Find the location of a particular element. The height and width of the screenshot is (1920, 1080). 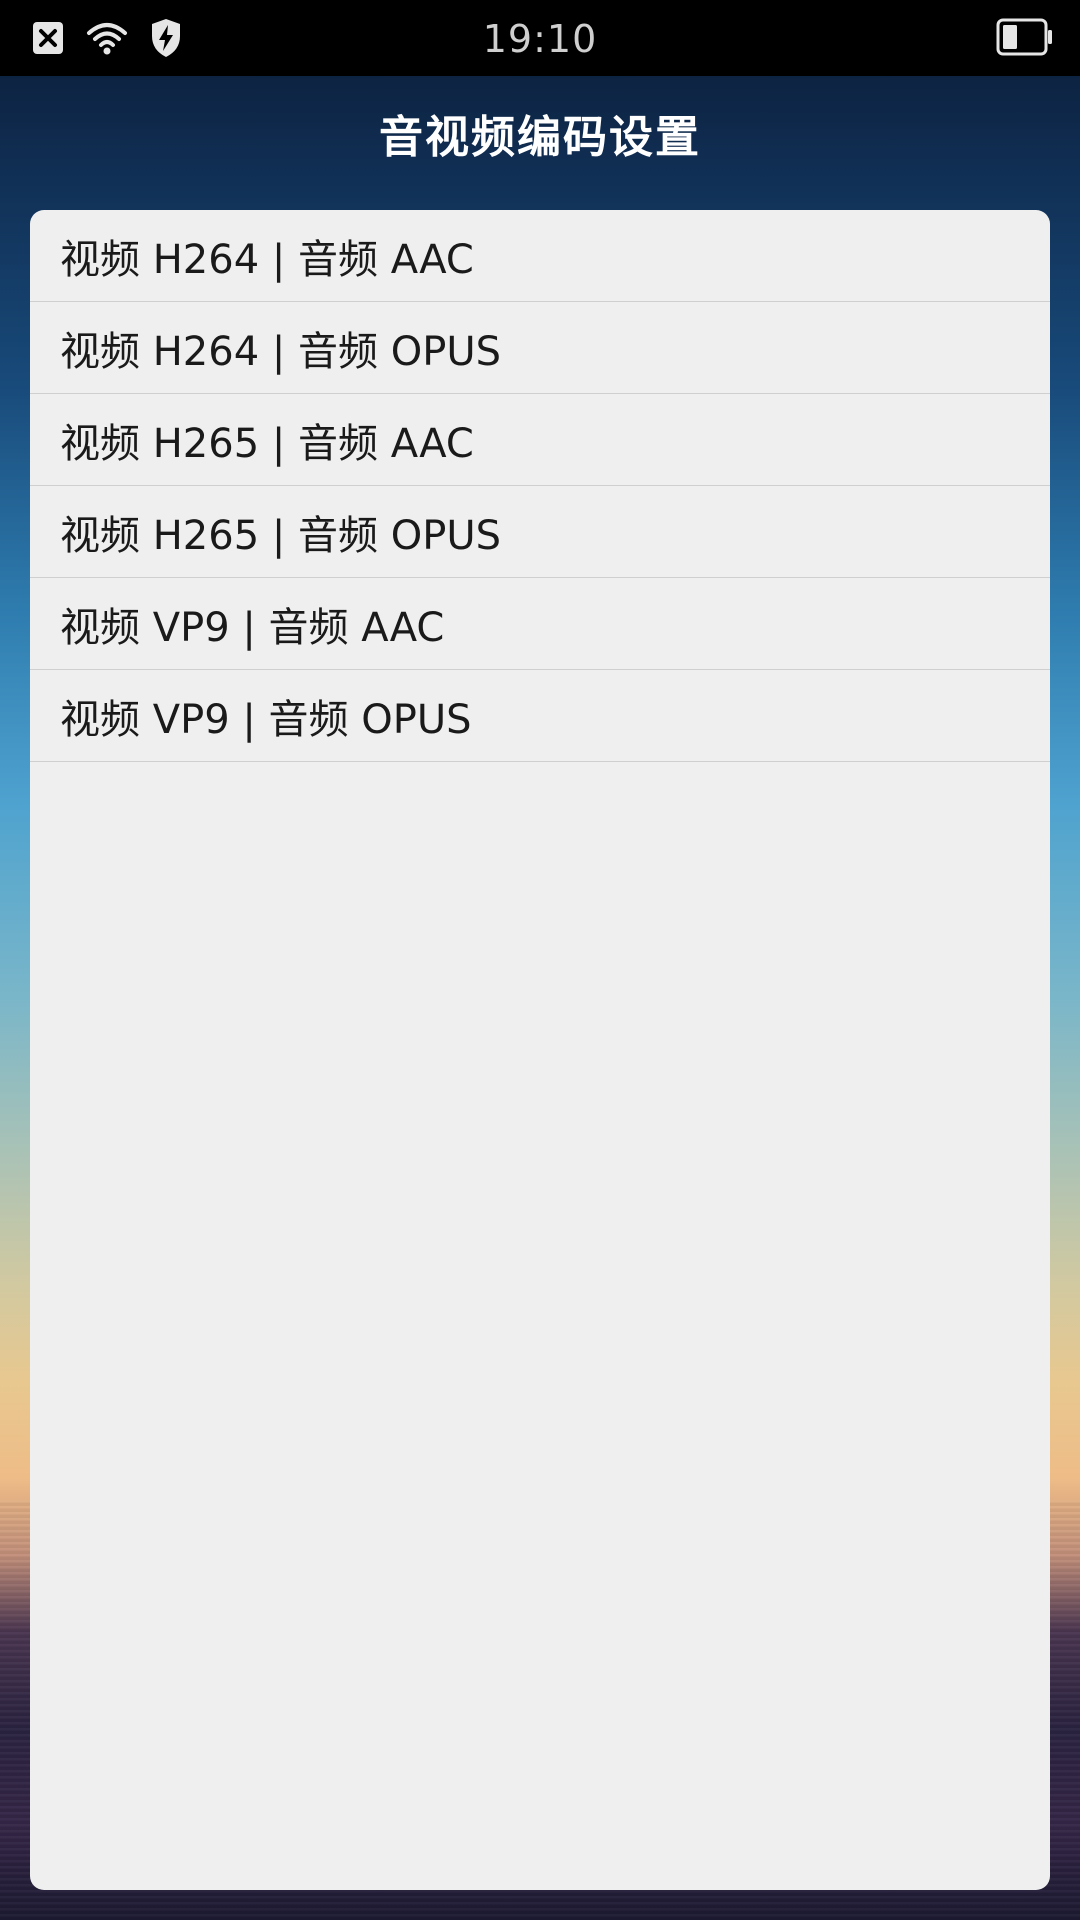

list-item-h265-aac: 视频 H265 | 音频 AAC is located at coordinates (540, 440).